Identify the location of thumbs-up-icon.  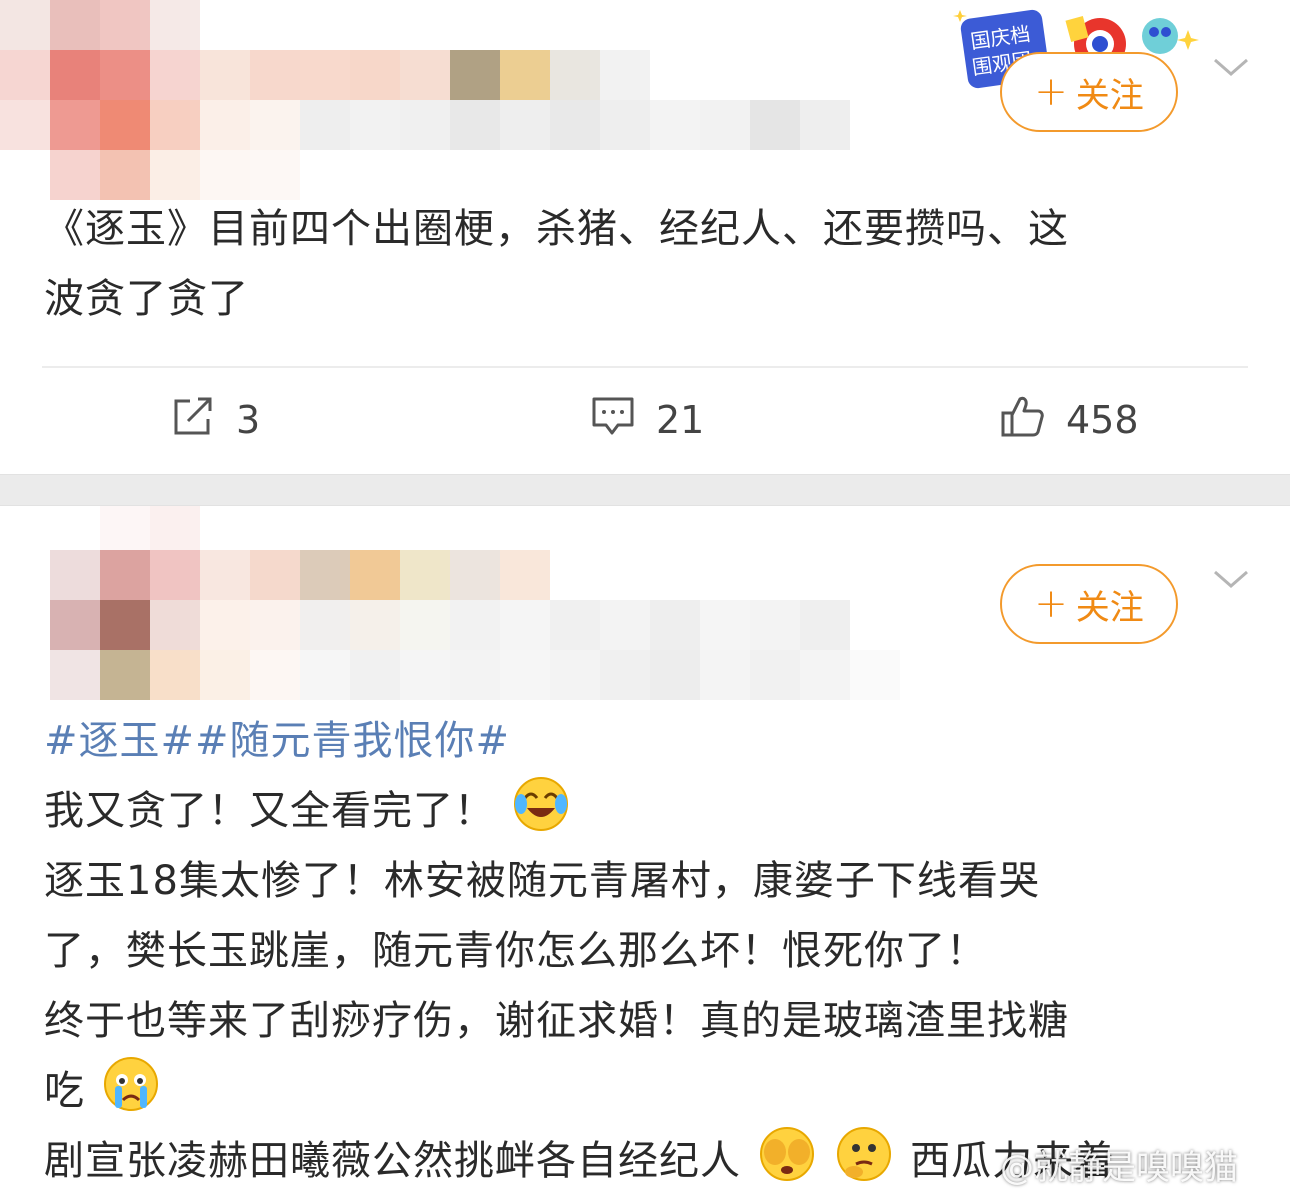
(1023, 420).